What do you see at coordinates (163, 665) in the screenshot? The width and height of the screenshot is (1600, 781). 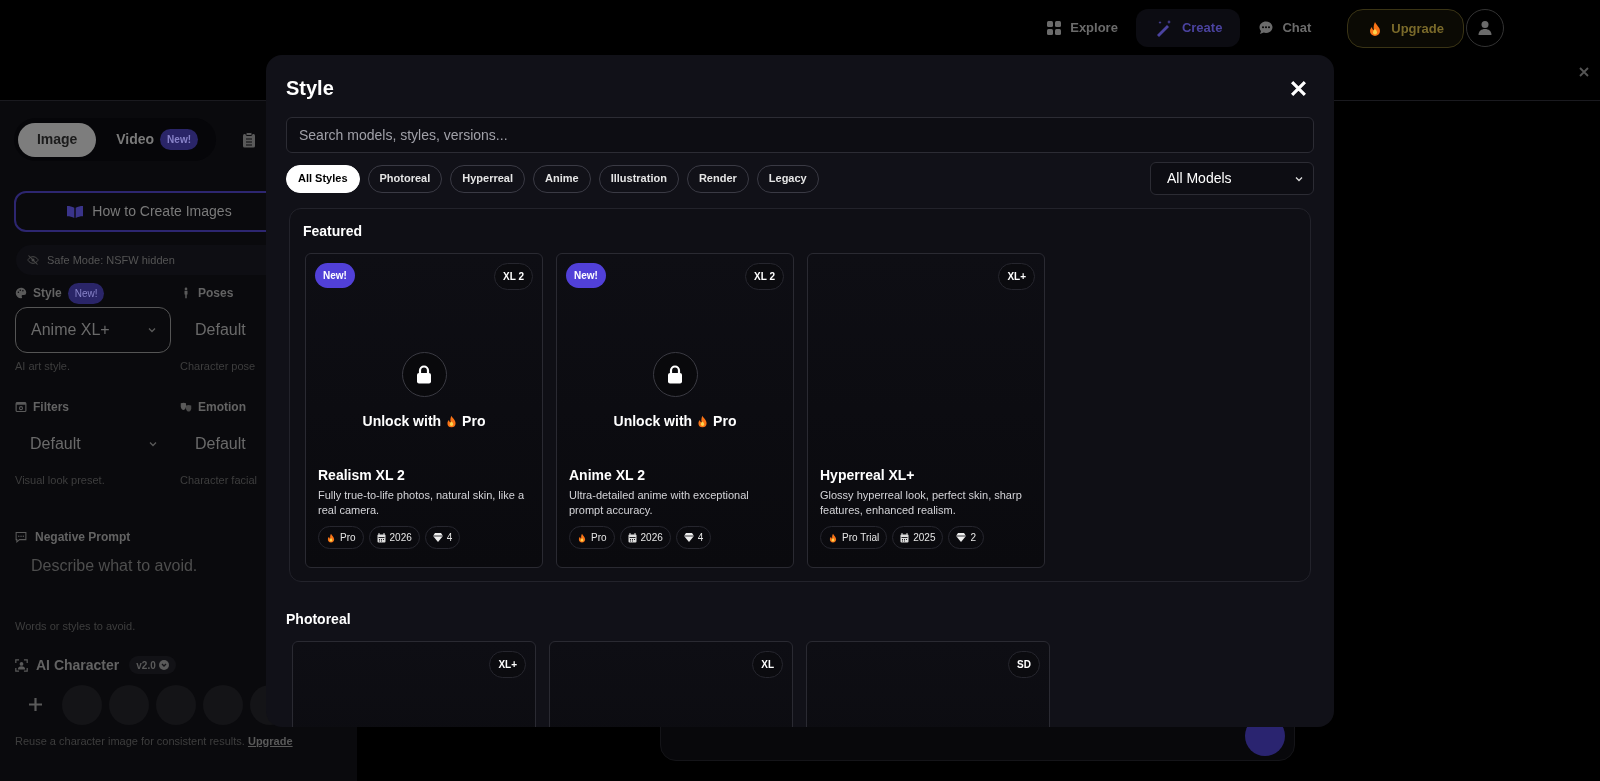 I see `chevron-circle-icon` at bounding box center [163, 665].